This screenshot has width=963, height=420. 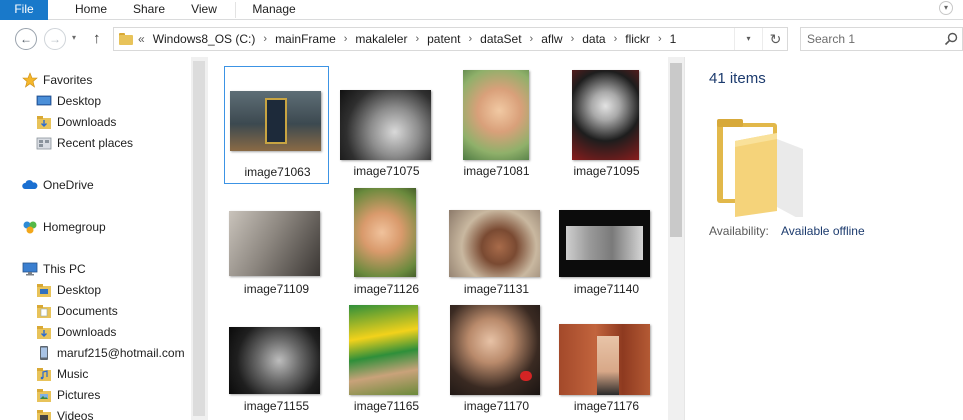 I want to click on nav-onedrive: OneDrive, so click(x=58, y=185).